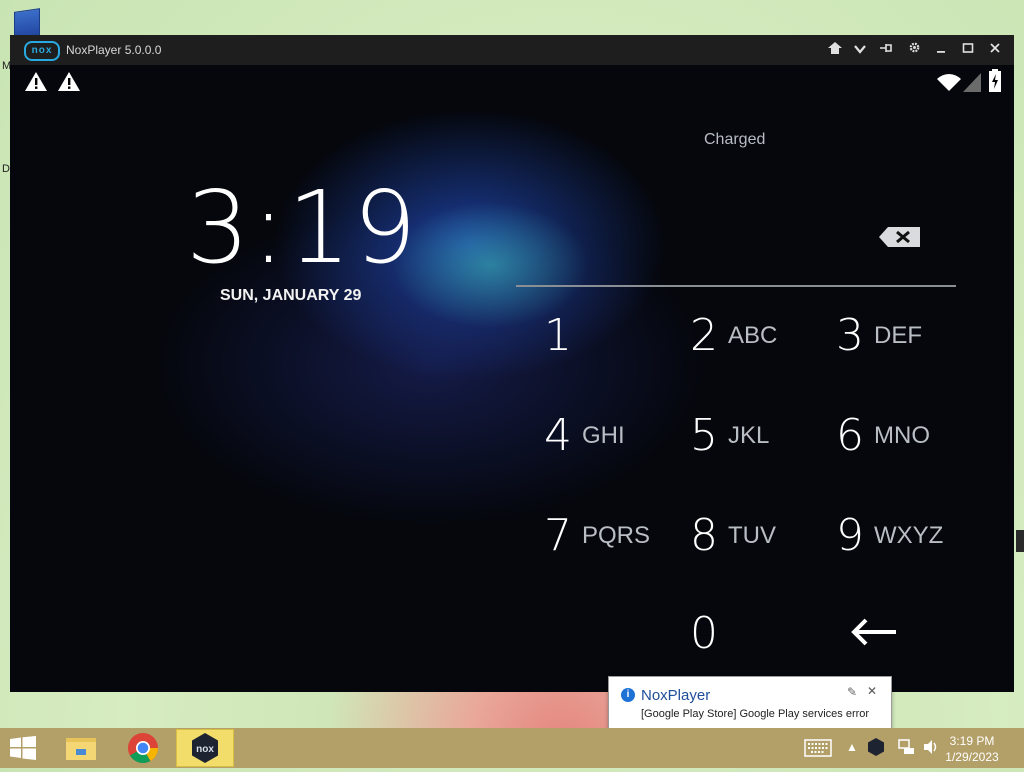 This screenshot has height=772, width=1024. What do you see at coordinates (914, 50) in the screenshot?
I see `gear-icon` at bounding box center [914, 50].